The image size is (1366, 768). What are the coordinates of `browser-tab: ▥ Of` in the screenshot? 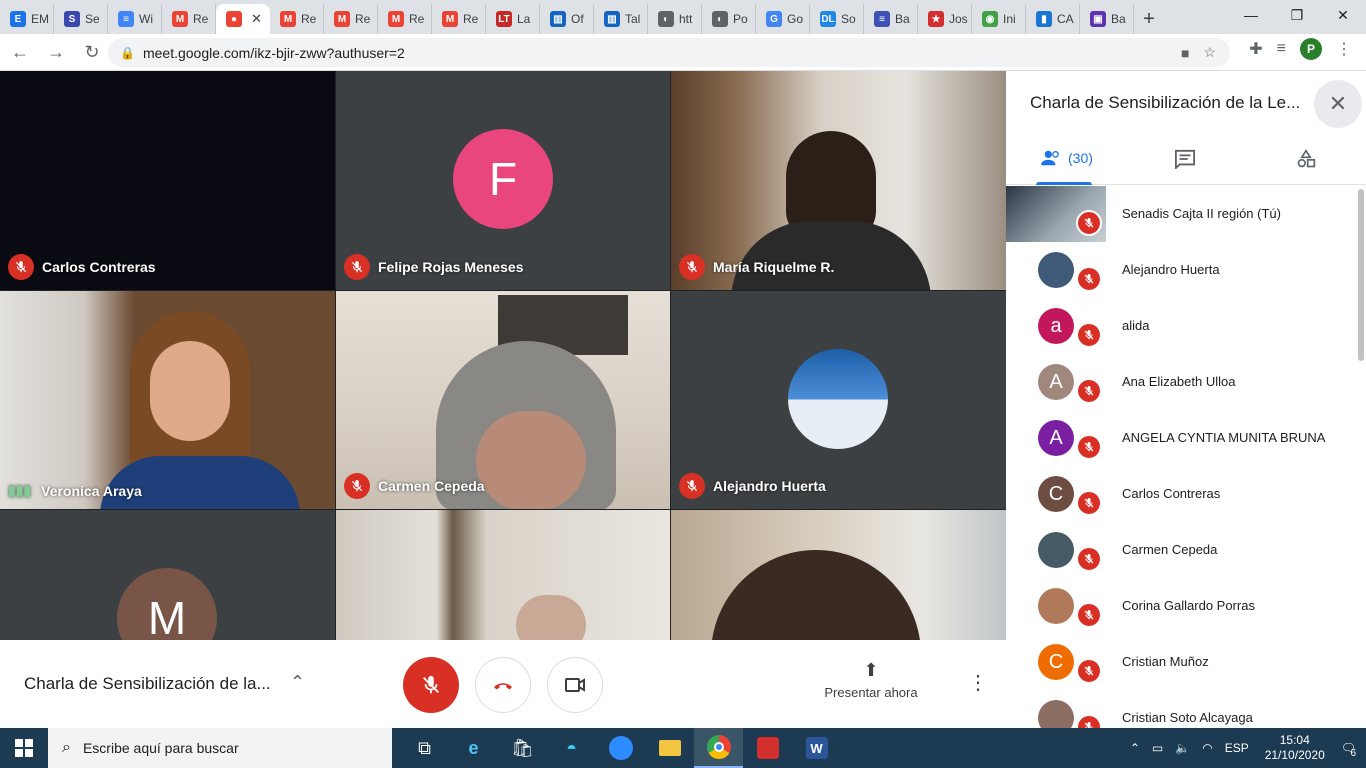 It's located at (567, 19).